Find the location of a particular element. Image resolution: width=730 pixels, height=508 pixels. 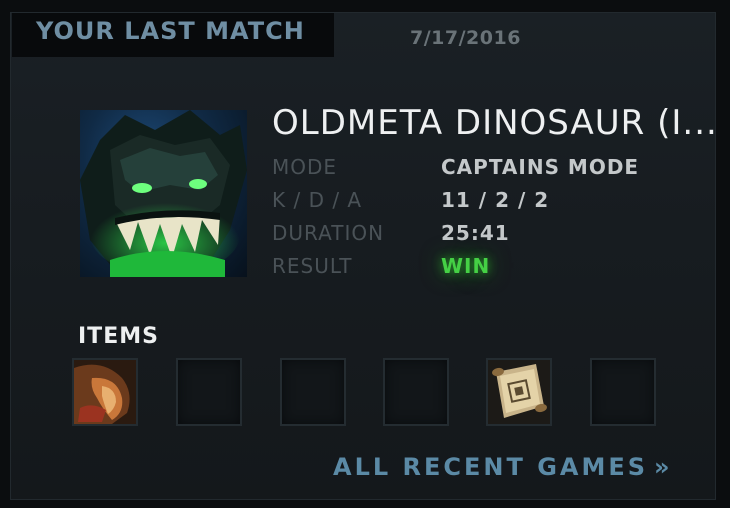

hero-portrait-icon is located at coordinates (163, 193).